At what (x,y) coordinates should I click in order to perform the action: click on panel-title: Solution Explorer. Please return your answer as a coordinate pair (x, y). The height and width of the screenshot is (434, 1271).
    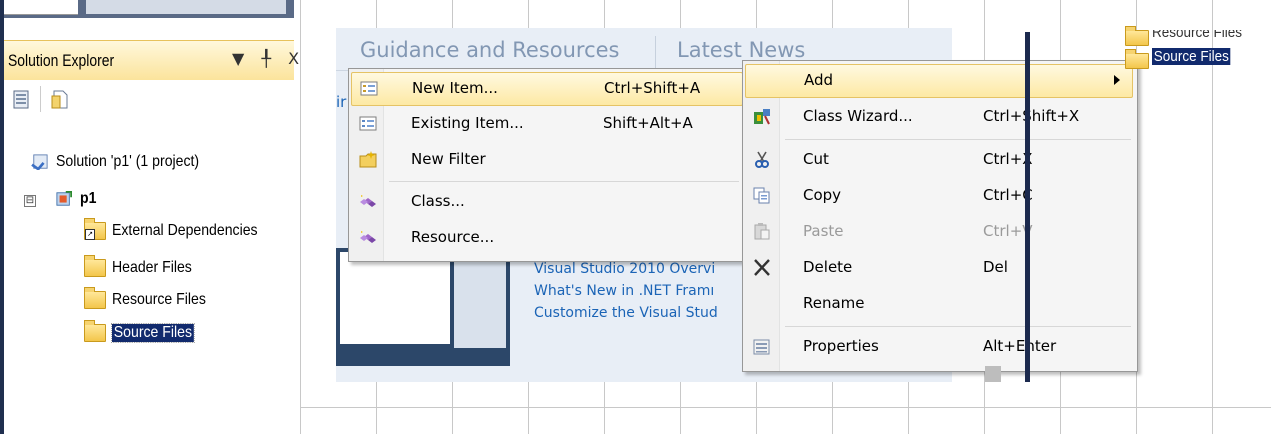
    Looking at the image, I should click on (61, 60).